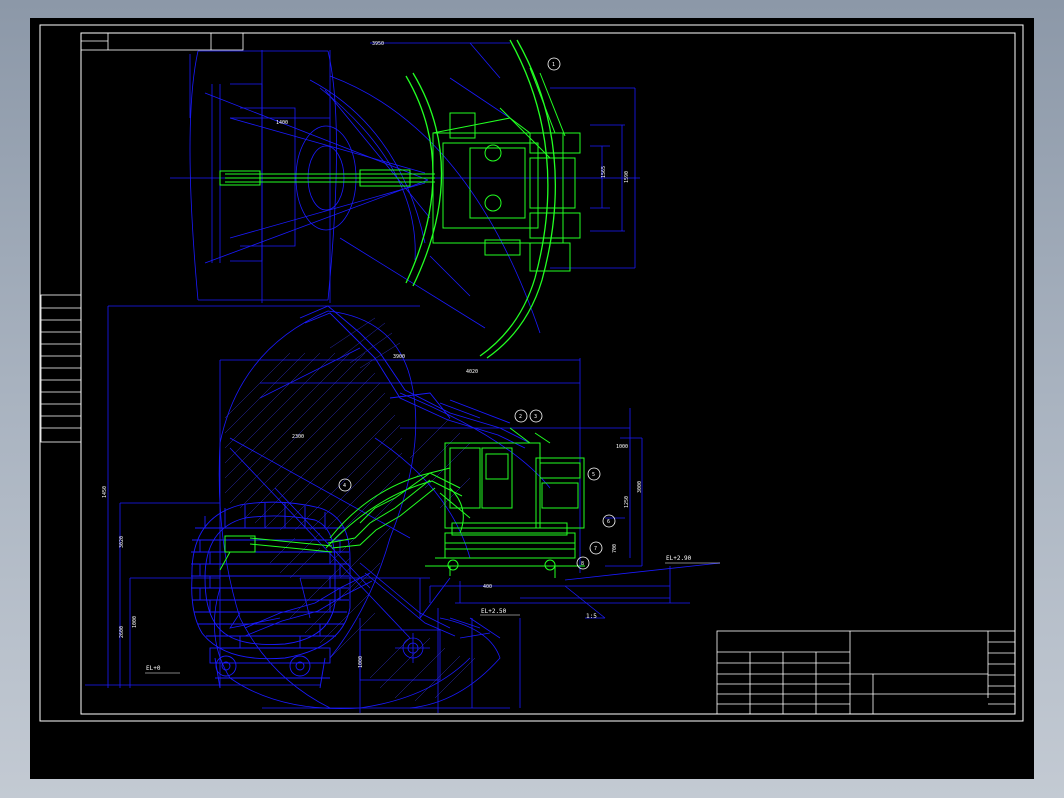 The width and height of the screenshot is (1064, 798). What do you see at coordinates (595, 549) in the screenshot?
I see `balloon-7-text: 7` at bounding box center [595, 549].